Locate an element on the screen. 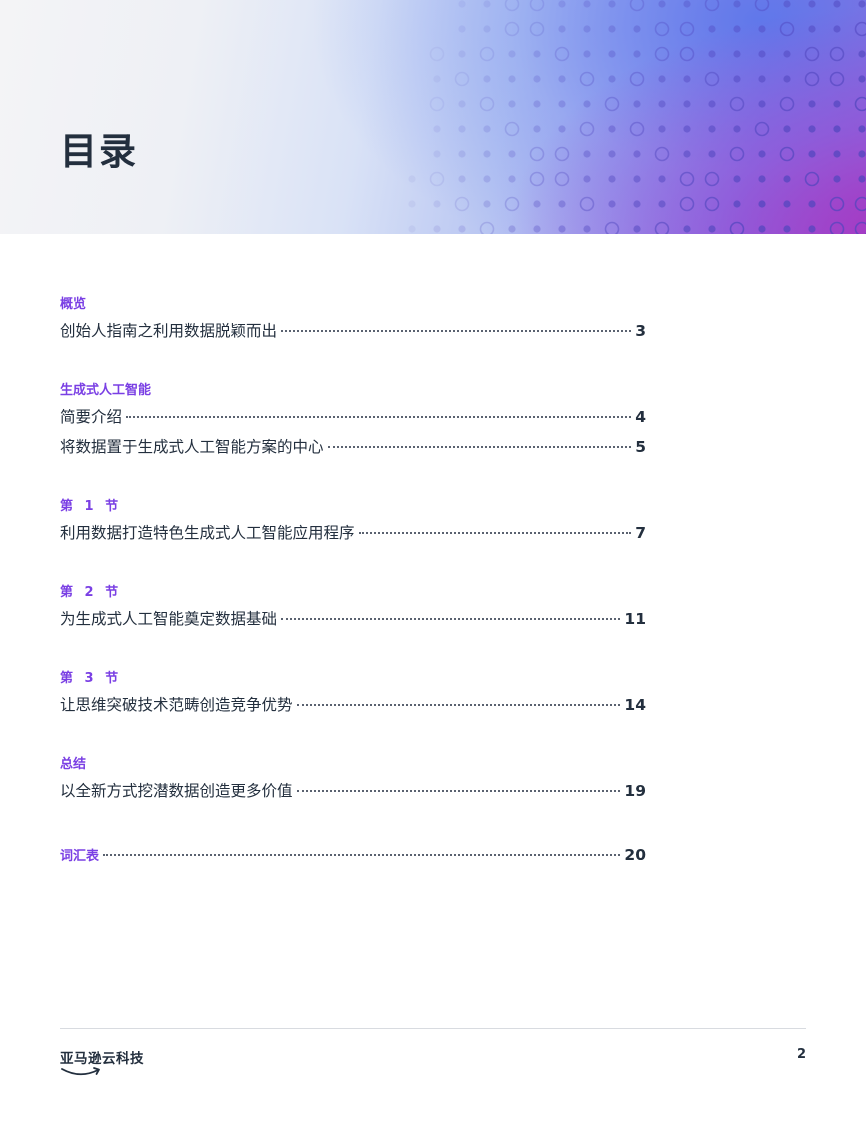  section-label: 第 2 节 is located at coordinates (89, 592).